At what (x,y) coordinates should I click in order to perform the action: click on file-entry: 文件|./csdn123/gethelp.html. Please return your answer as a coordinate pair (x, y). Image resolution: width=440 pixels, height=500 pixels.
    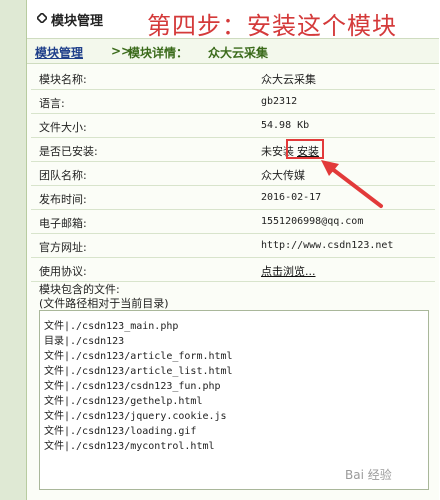
    Looking at the image, I should click on (123, 401).